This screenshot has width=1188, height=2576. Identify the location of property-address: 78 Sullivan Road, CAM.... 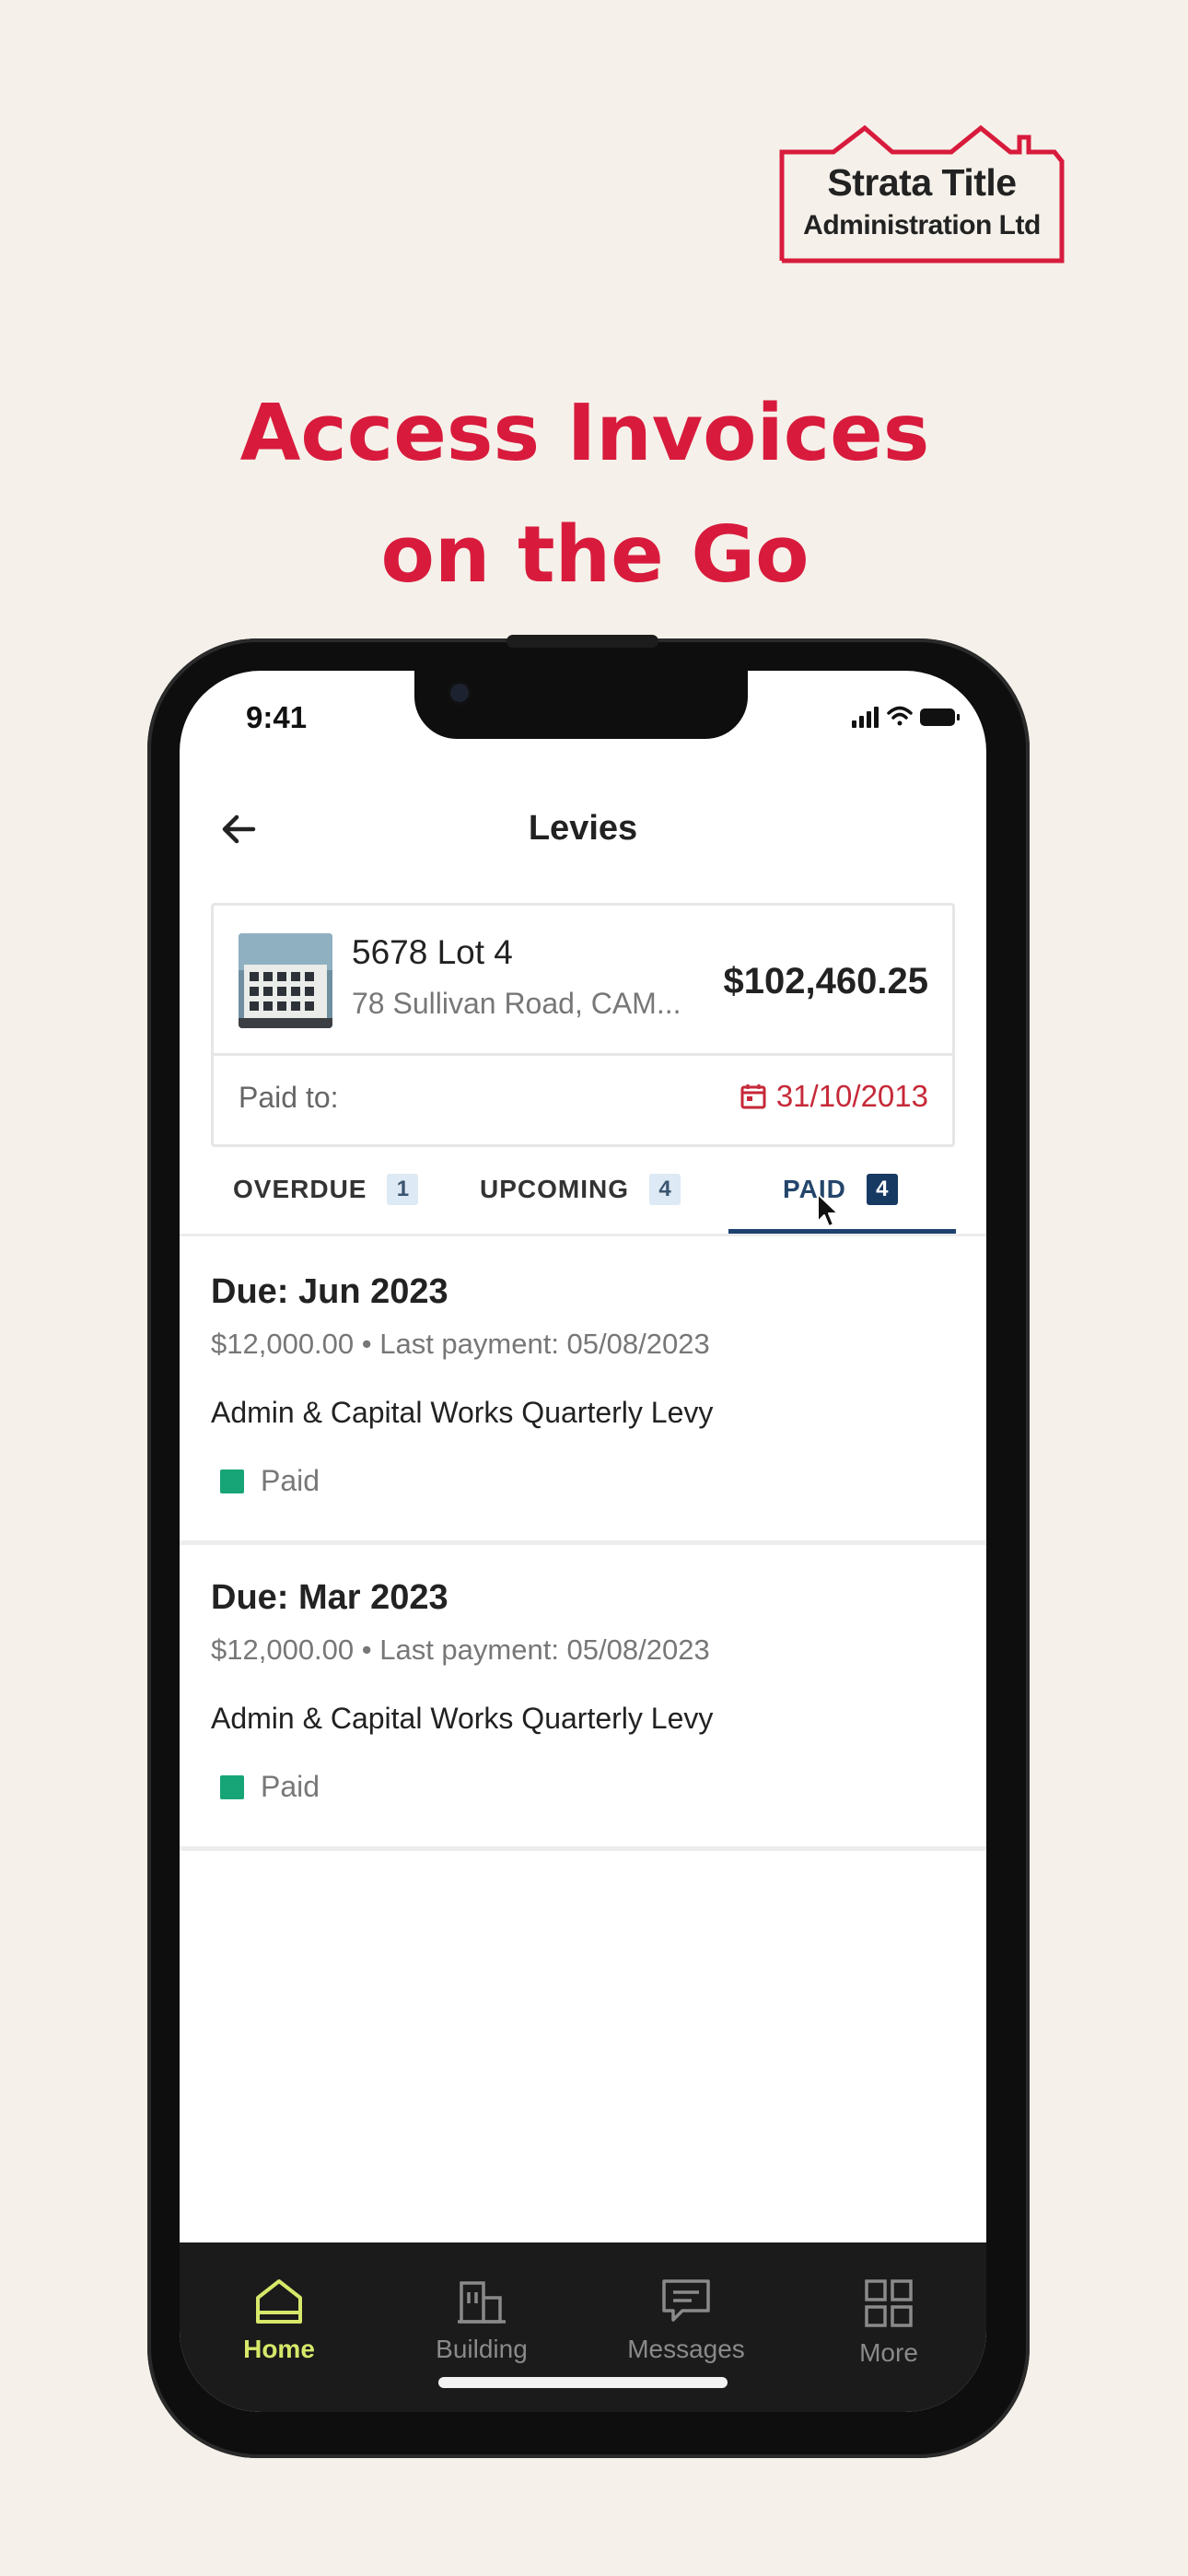
(516, 1004).